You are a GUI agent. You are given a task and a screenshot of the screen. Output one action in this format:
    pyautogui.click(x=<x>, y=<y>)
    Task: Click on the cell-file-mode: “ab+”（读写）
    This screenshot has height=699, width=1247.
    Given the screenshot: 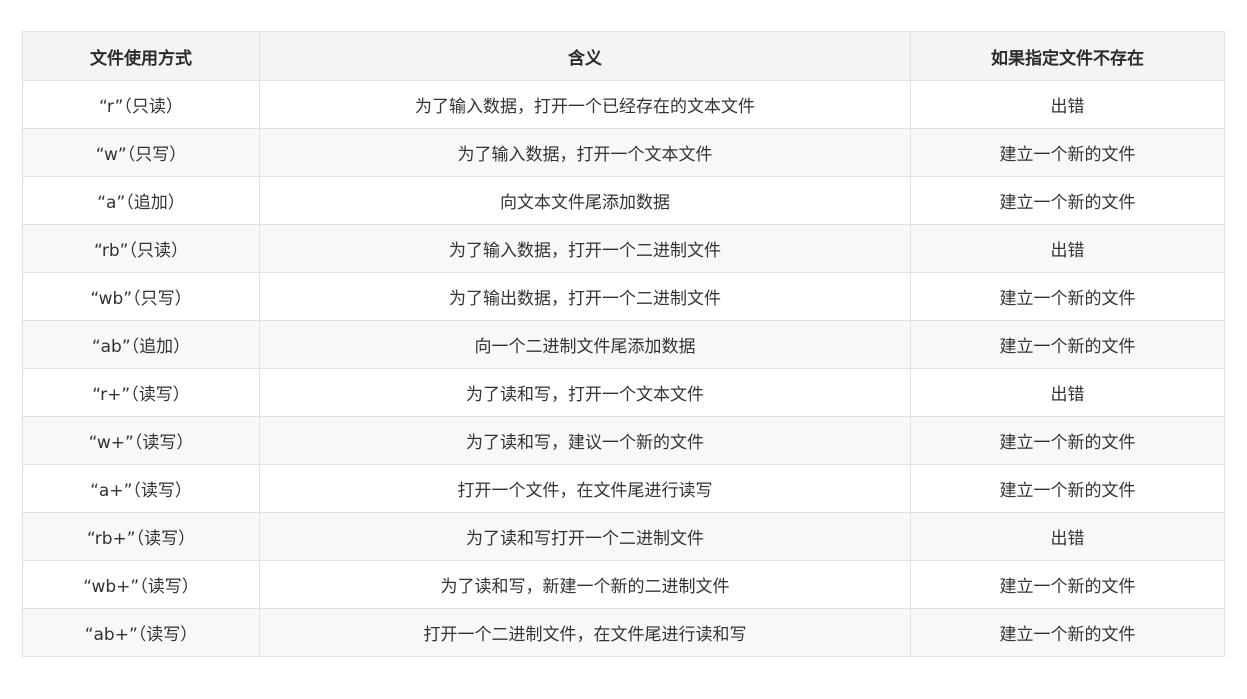 What is the action you would take?
    pyautogui.click(x=141, y=632)
    